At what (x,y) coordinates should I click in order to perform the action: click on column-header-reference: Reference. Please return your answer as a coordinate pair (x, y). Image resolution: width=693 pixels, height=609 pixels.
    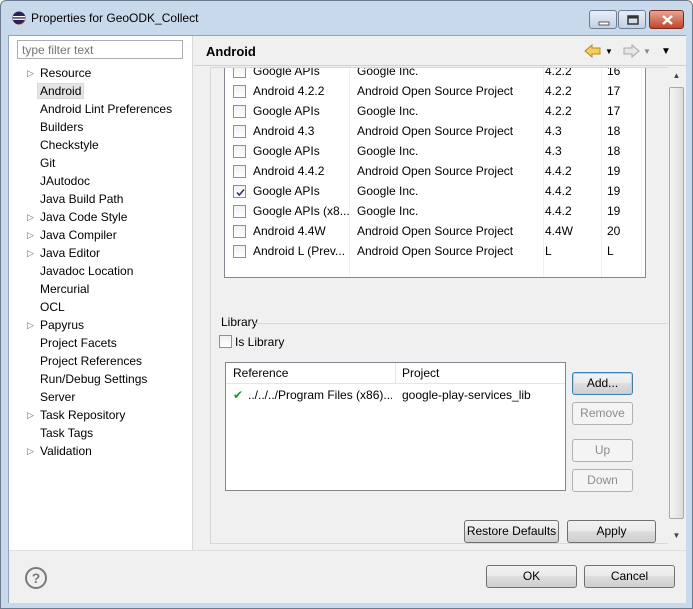
    Looking at the image, I should click on (260, 373).